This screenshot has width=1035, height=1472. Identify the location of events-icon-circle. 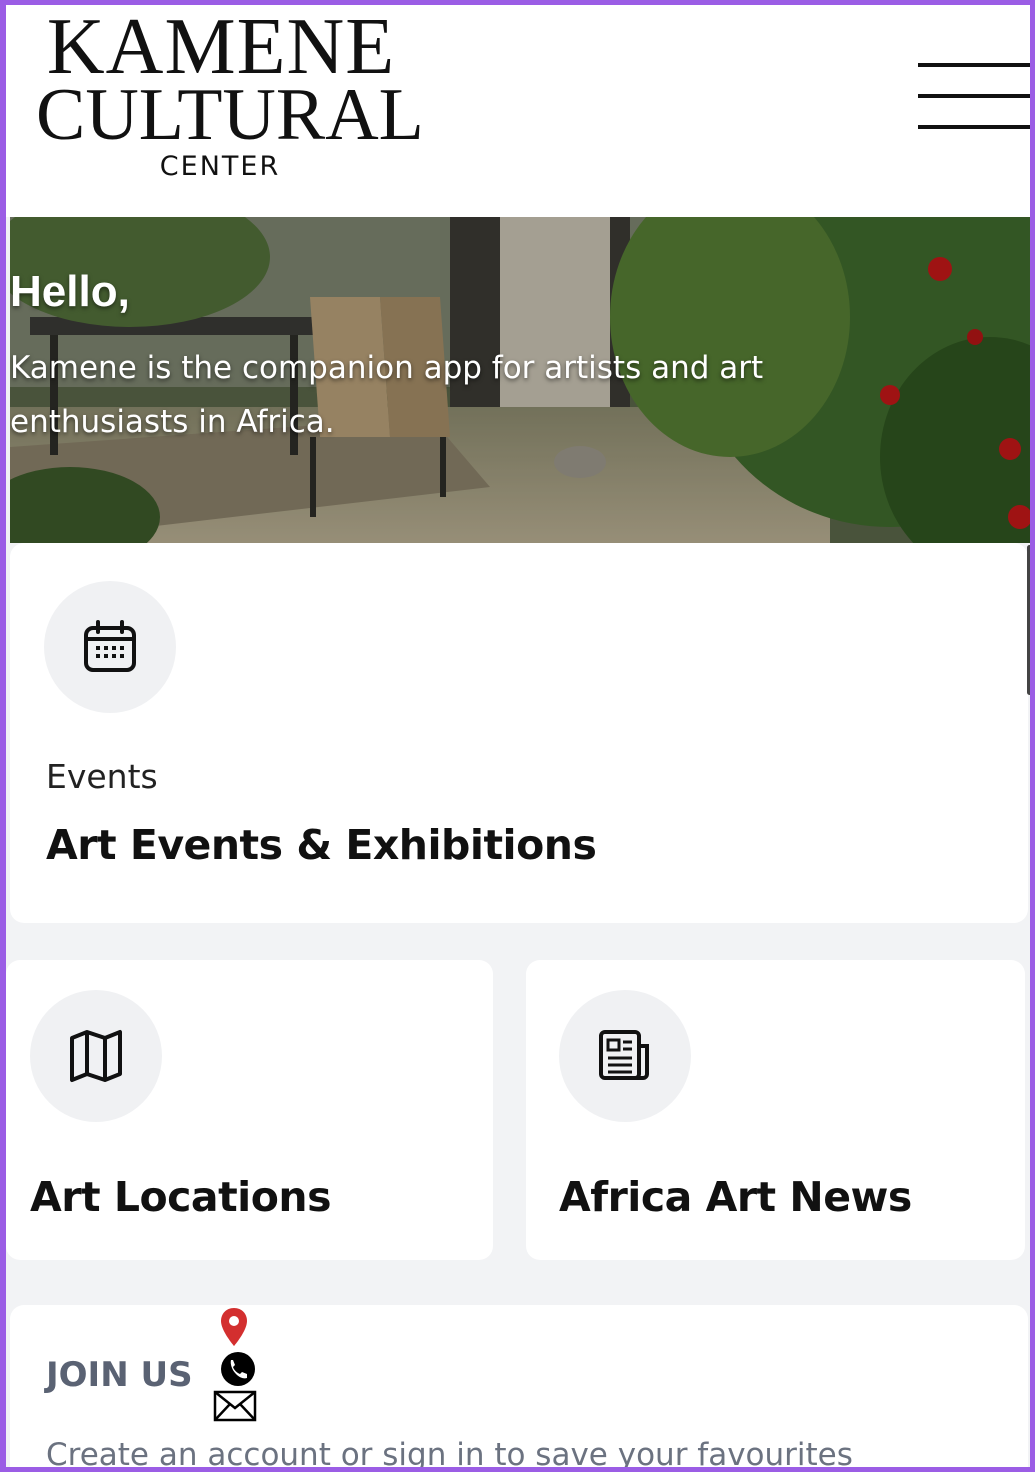
(110, 647).